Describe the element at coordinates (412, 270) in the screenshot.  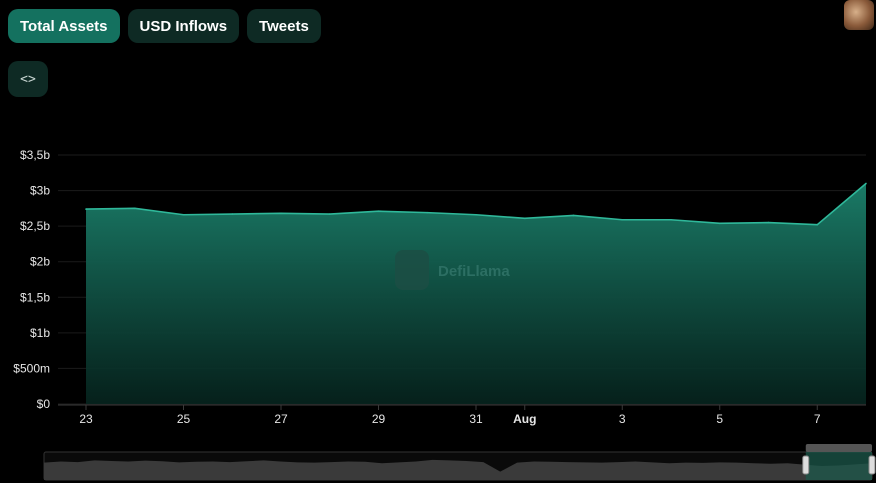
I see `defillama-logo-icon` at that location.